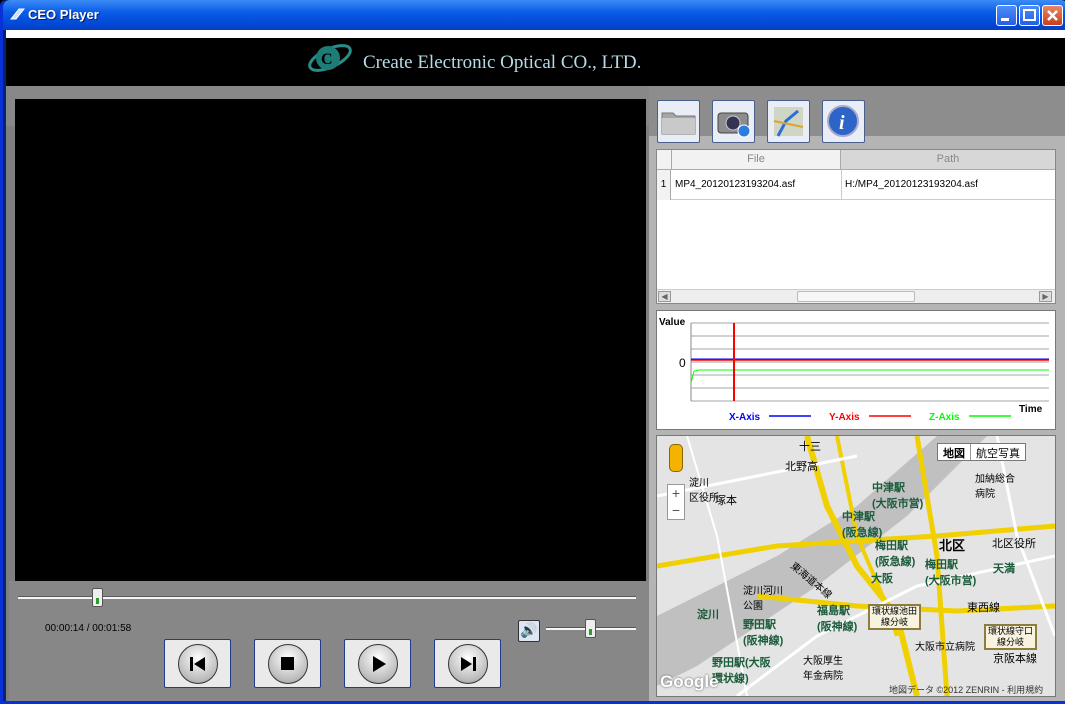  I want to click on maximize-button, so click(1029, 15).